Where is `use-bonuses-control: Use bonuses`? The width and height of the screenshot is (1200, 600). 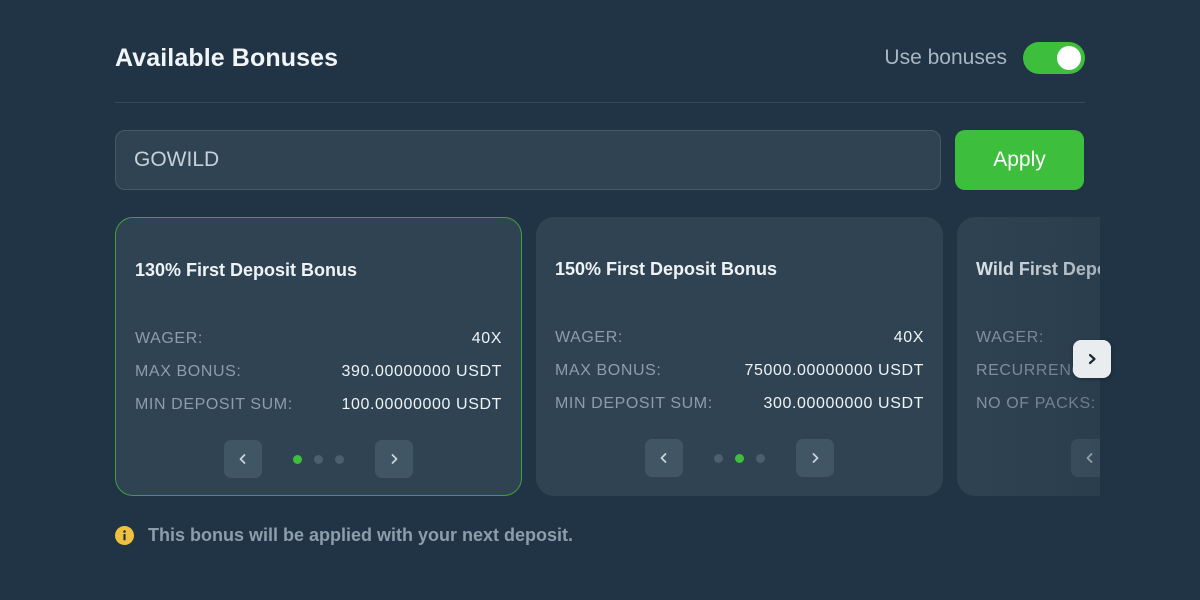
use-bonuses-control: Use bonuses is located at coordinates (984, 58).